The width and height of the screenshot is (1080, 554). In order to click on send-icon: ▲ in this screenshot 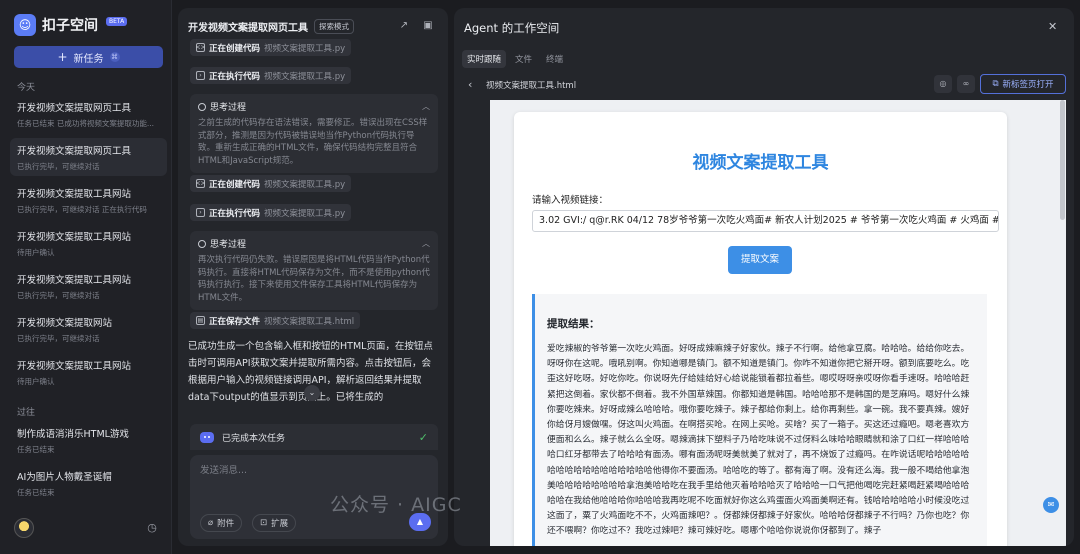, I will do `click(420, 521)`.